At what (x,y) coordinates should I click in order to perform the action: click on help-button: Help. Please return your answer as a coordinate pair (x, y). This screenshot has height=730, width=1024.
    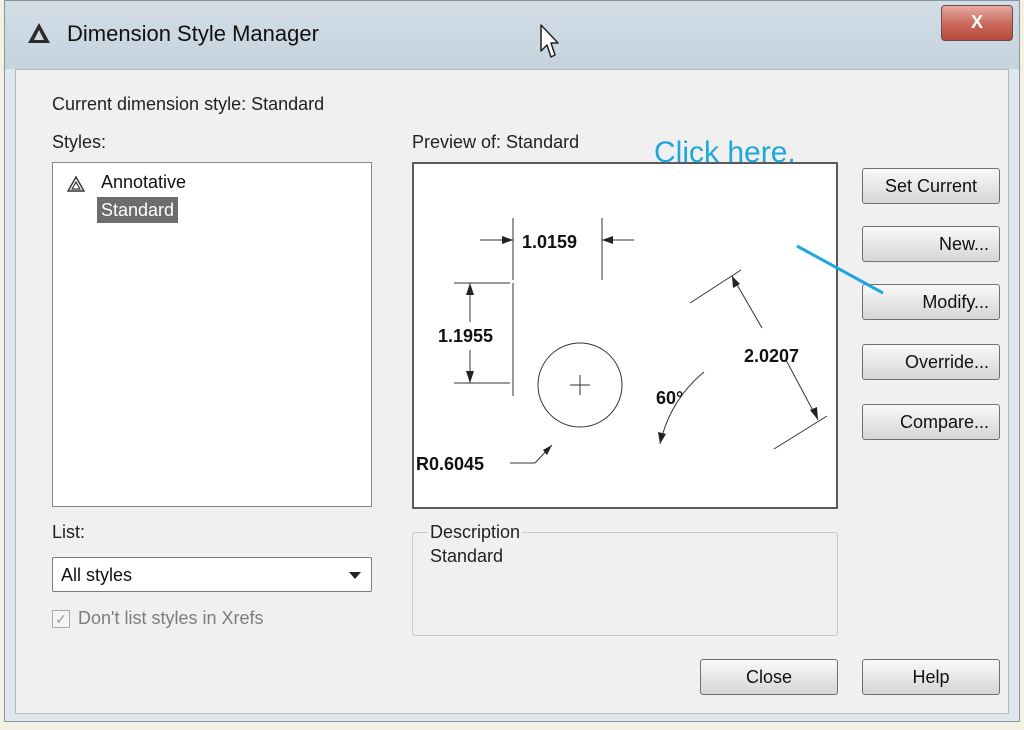
    Looking at the image, I should click on (931, 677).